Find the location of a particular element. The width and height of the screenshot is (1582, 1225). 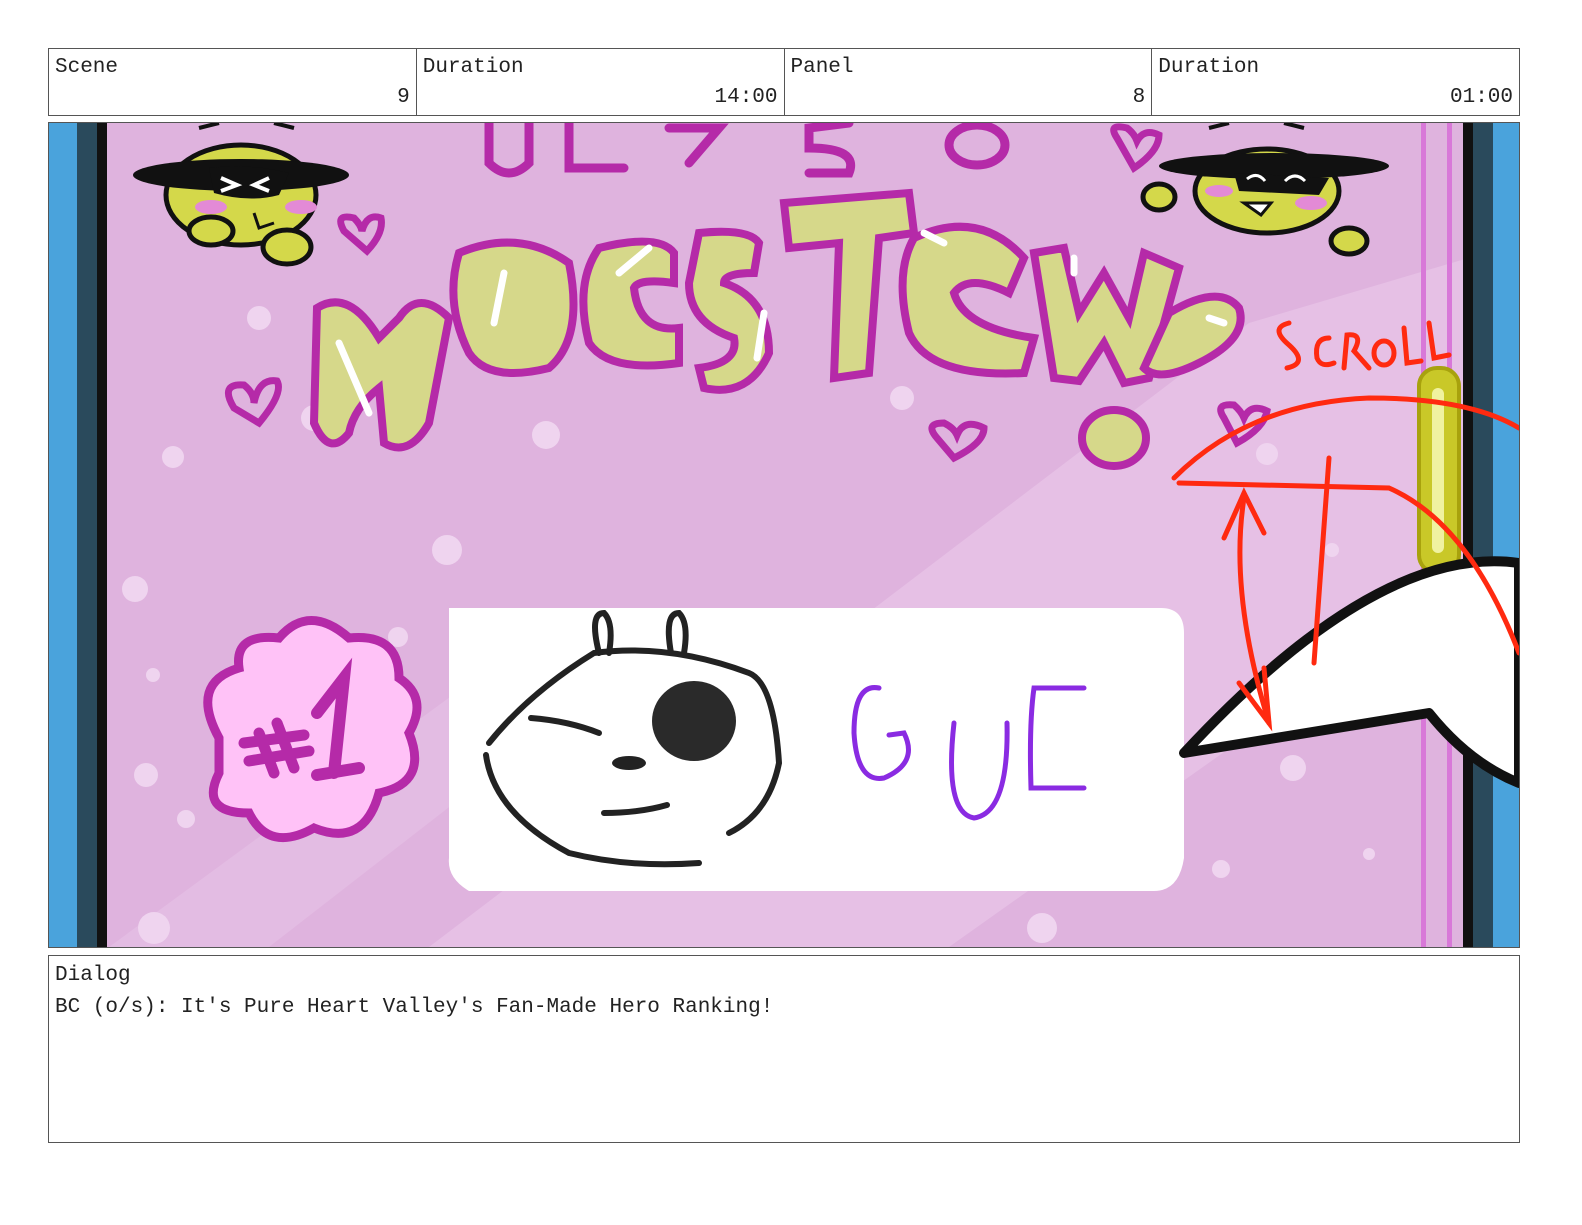

panel-cell: Panel 8 is located at coordinates (969, 82).